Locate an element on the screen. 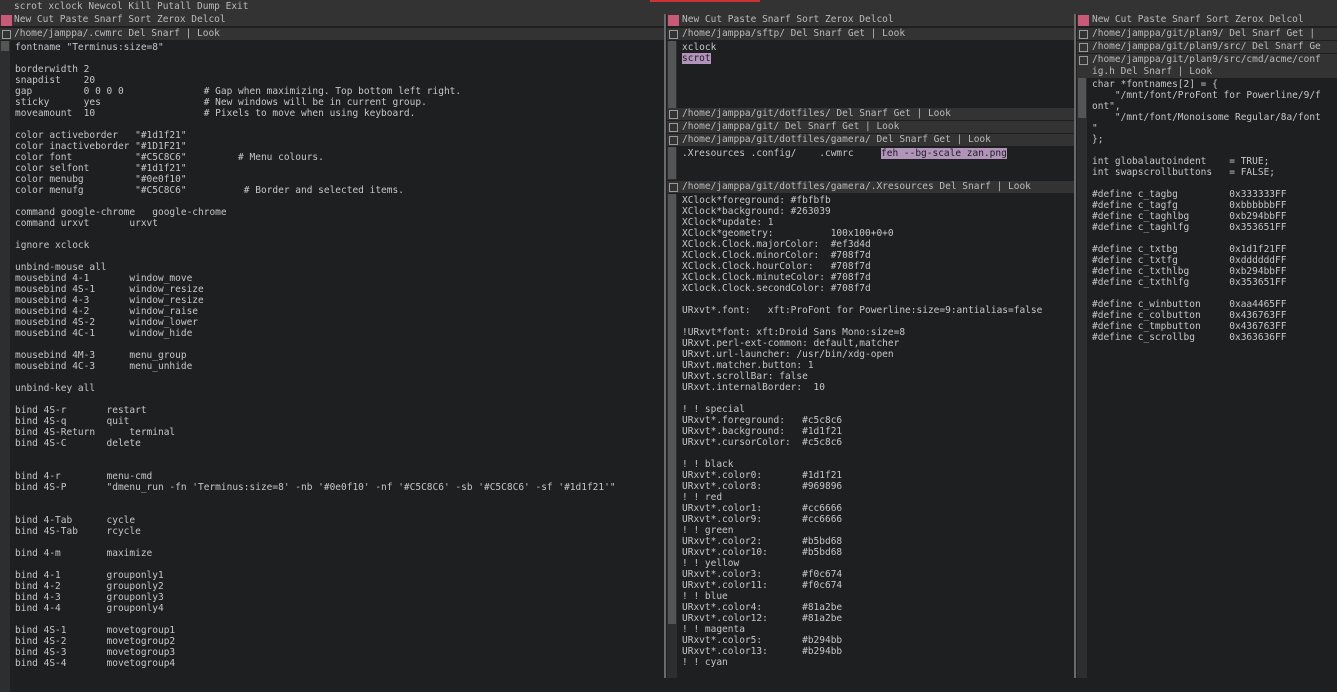 This screenshot has width=1337, height=692. config-h-scrollbar is located at coordinates (1082, 378).